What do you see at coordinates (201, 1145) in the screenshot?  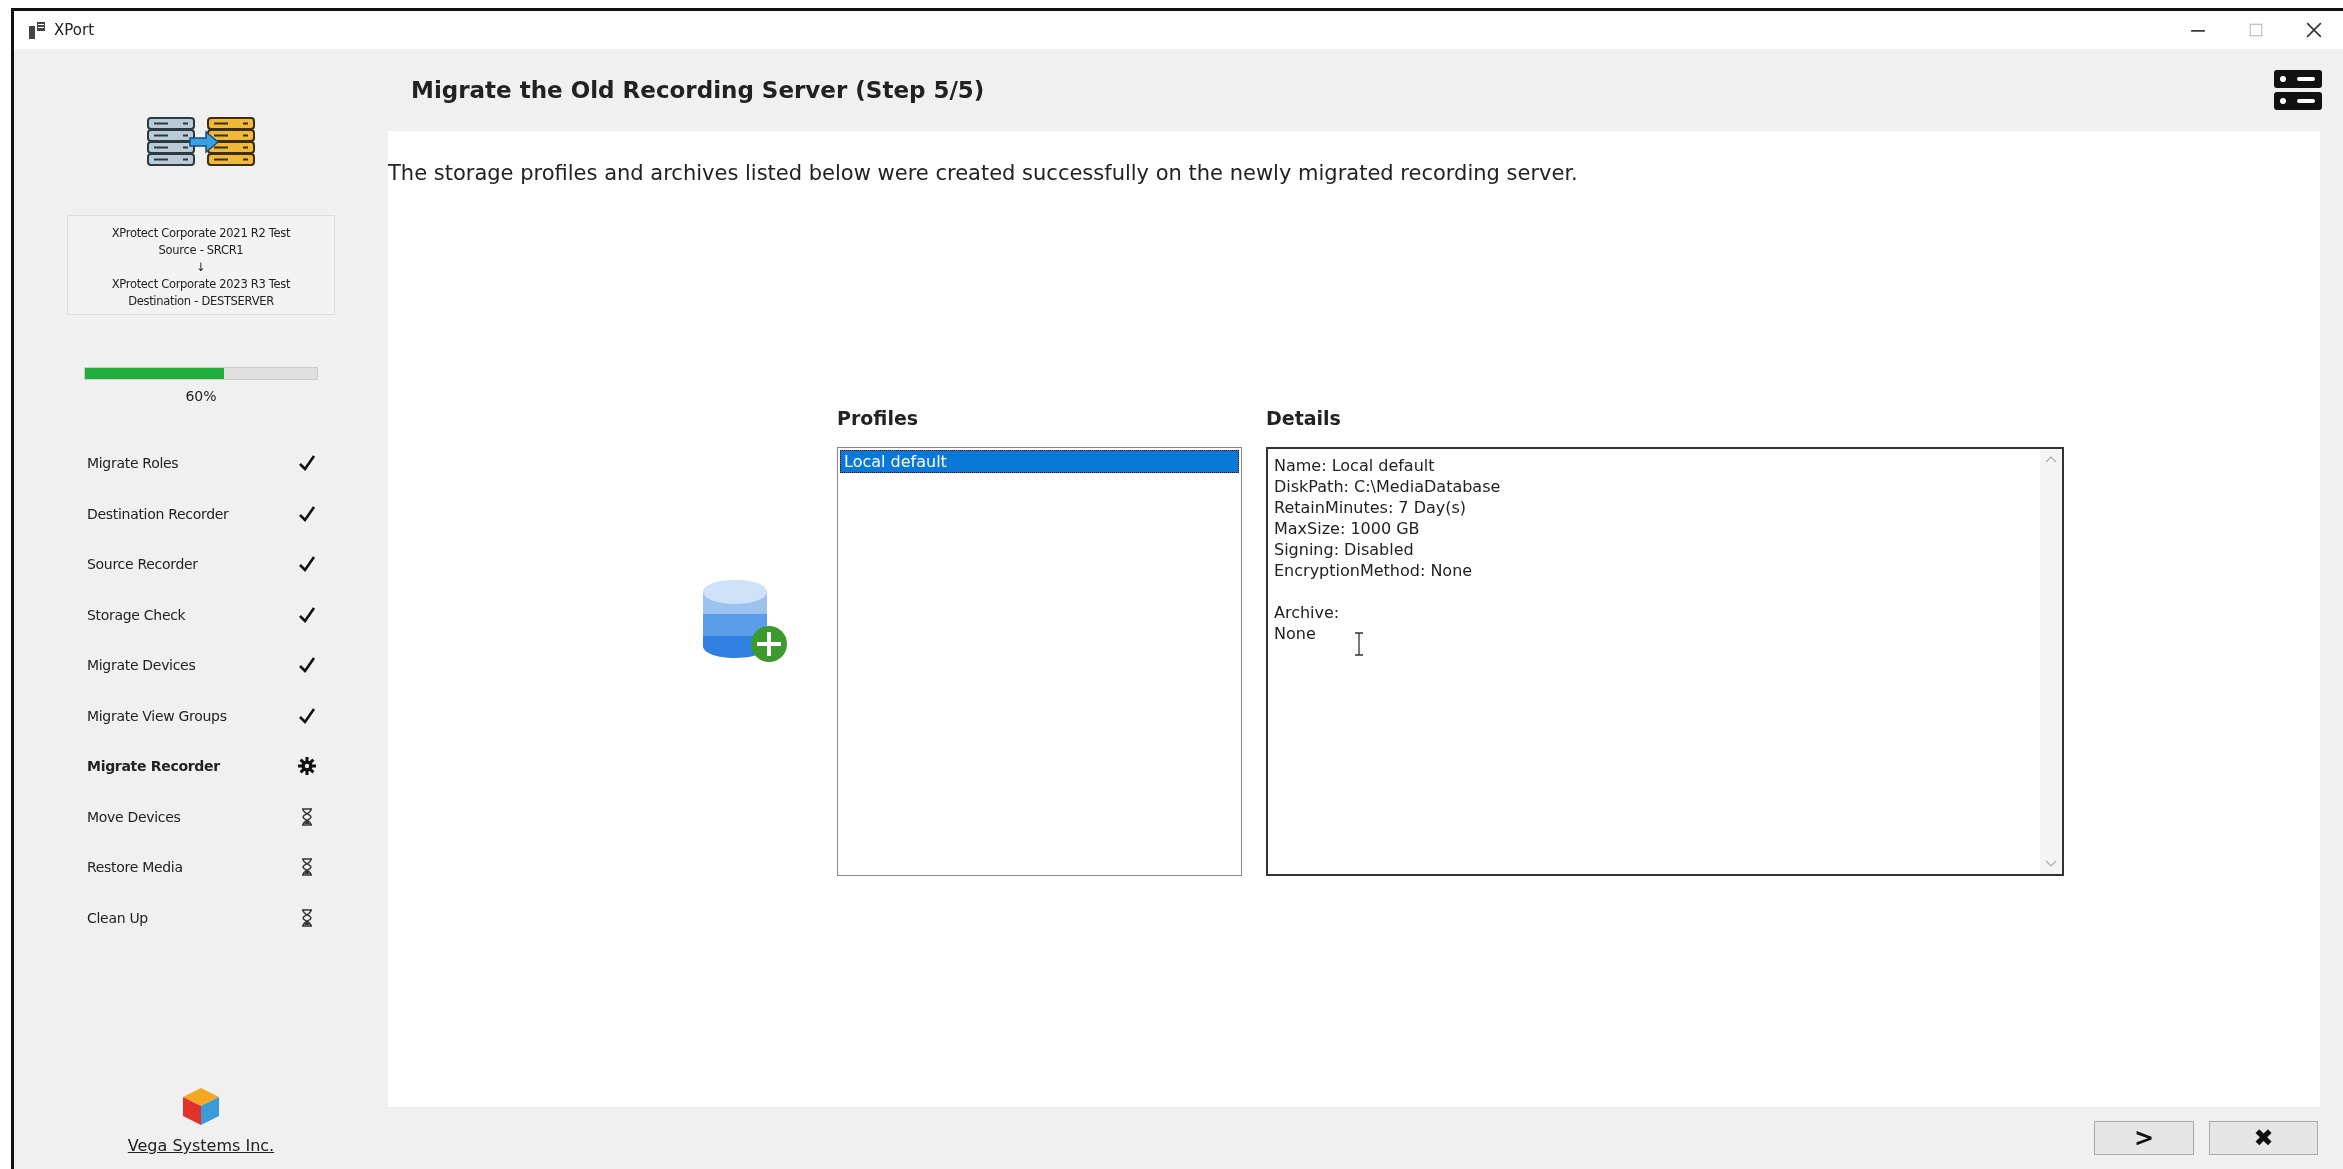 I see `company-link: Vega Systems Inc.` at bounding box center [201, 1145].